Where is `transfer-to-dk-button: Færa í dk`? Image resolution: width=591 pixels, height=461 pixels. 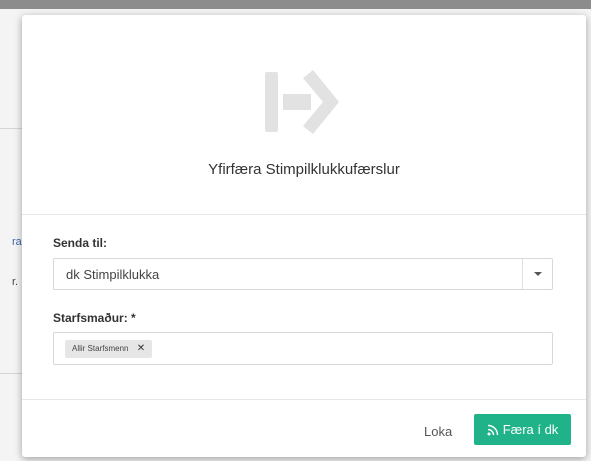
transfer-to-dk-button: Færa í dk is located at coordinates (522, 429).